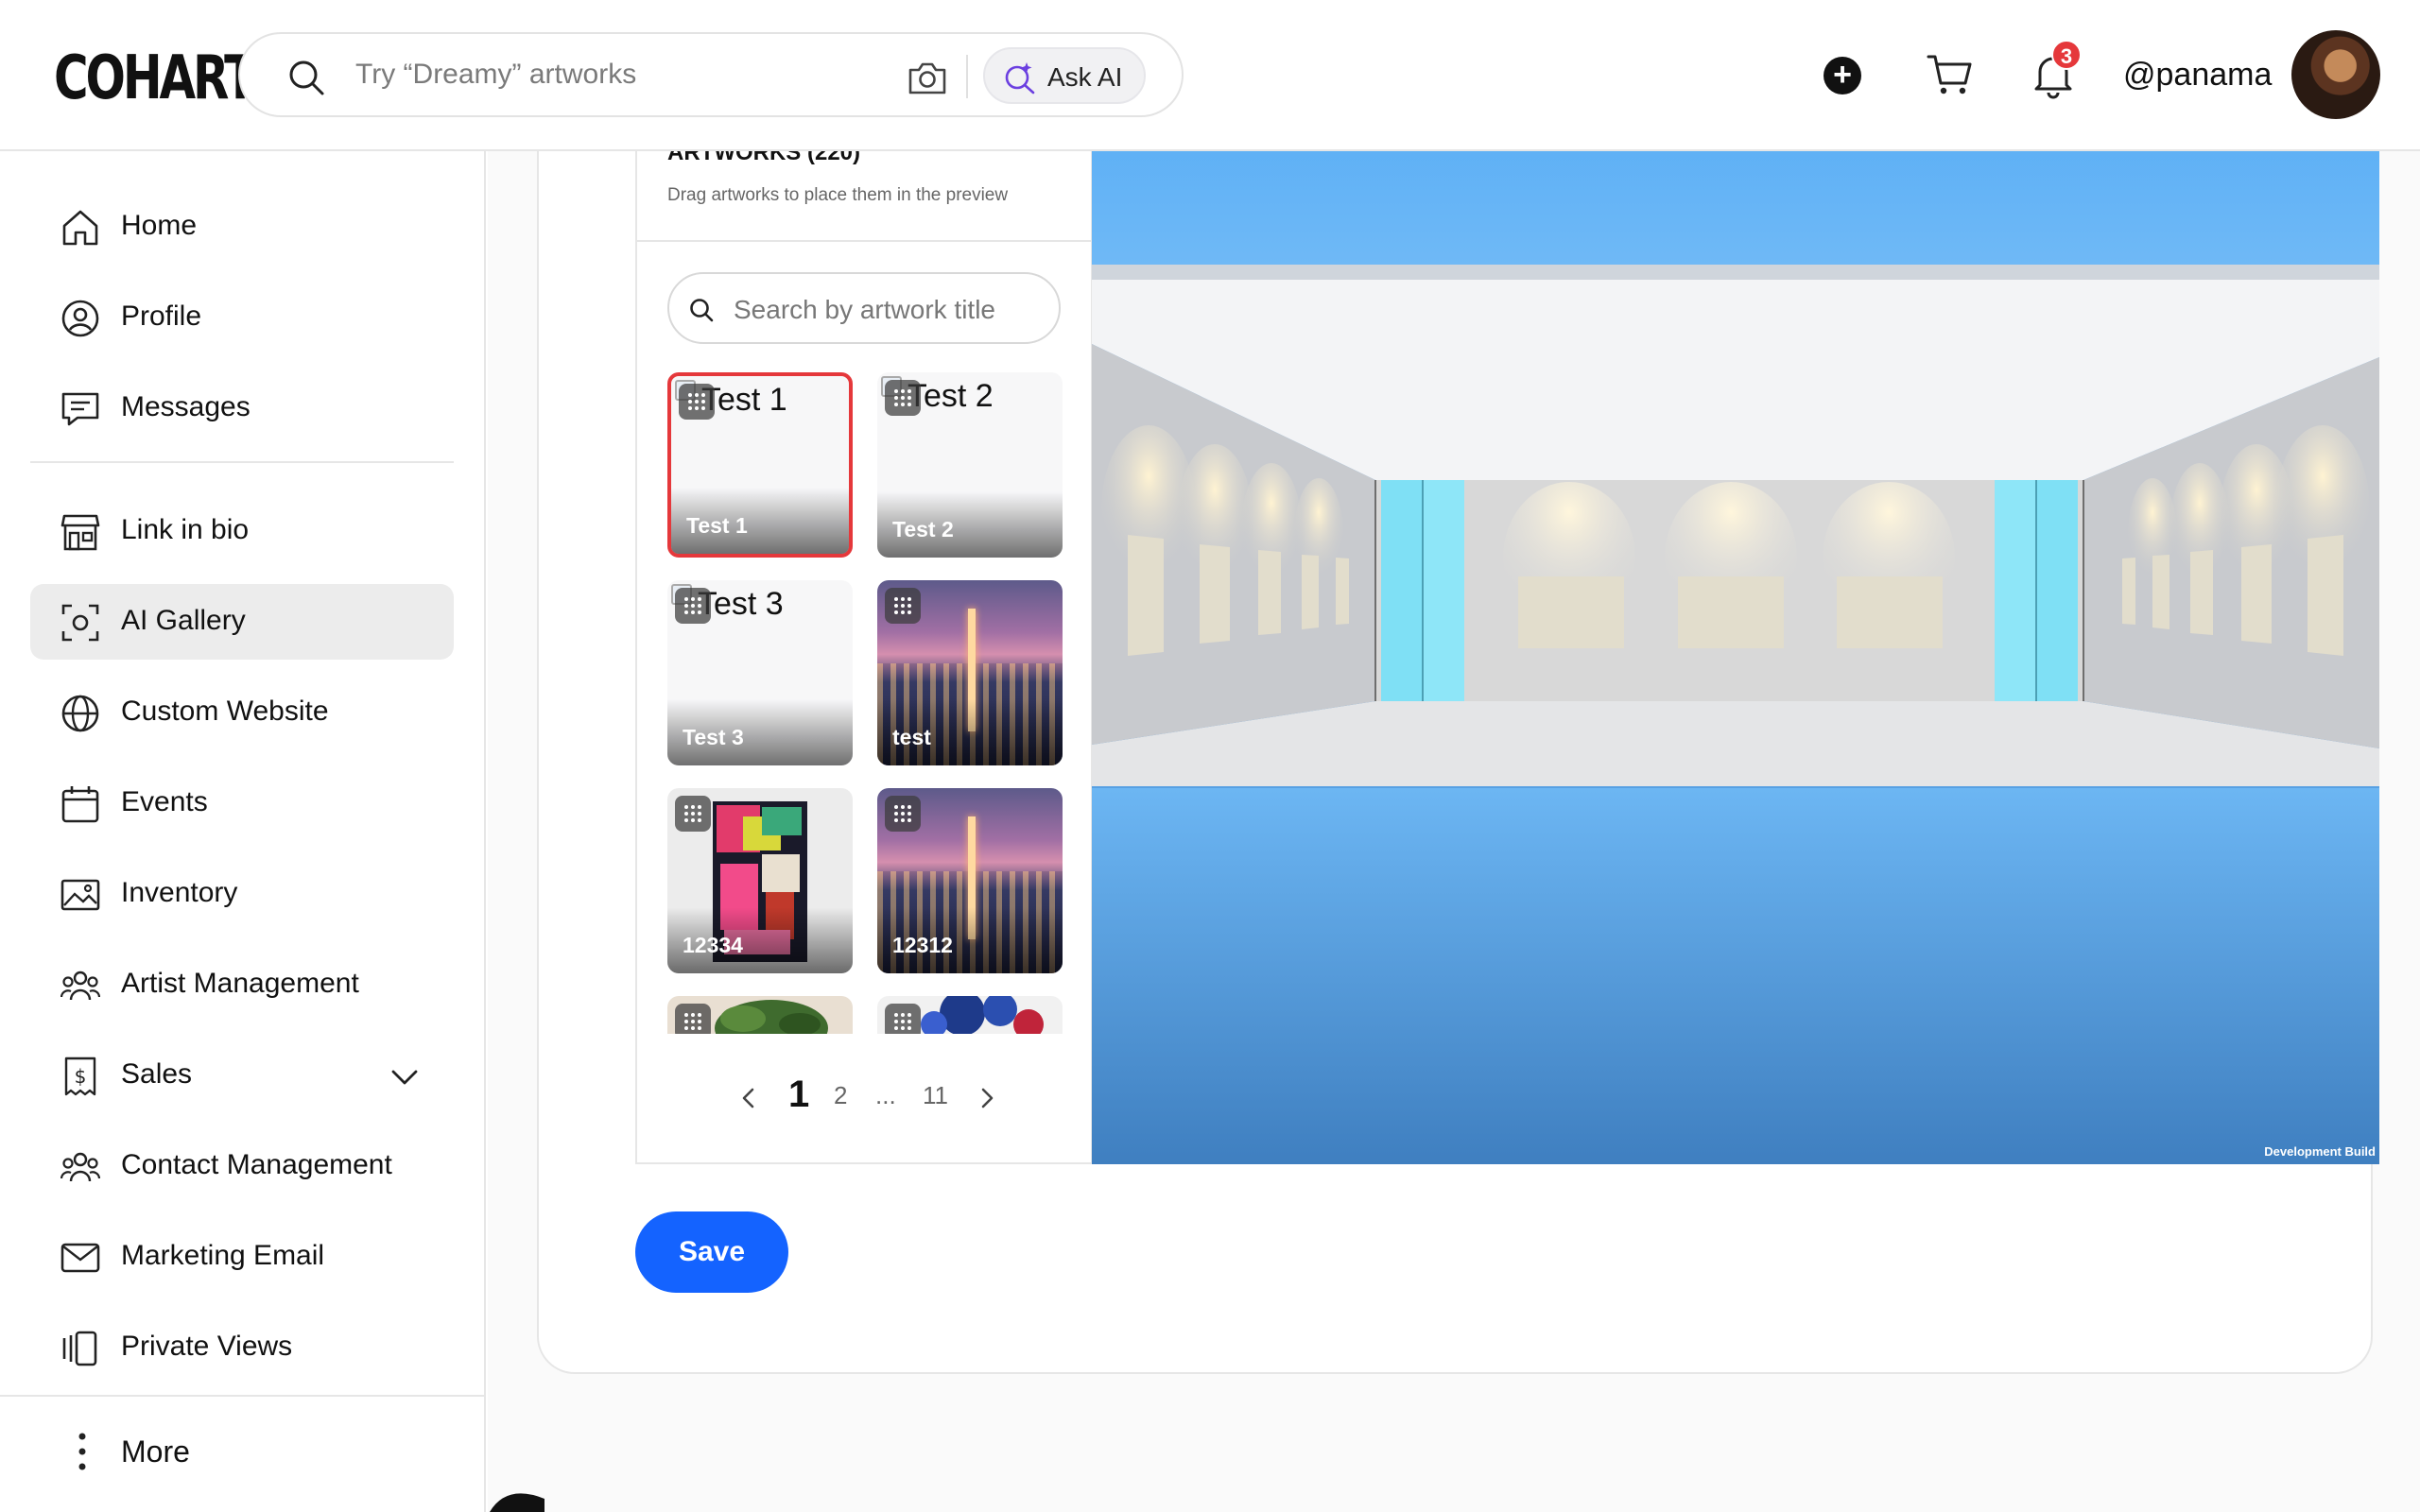  Describe the element at coordinates (155, 1452) in the screenshot. I see `more-label: More` at that location.